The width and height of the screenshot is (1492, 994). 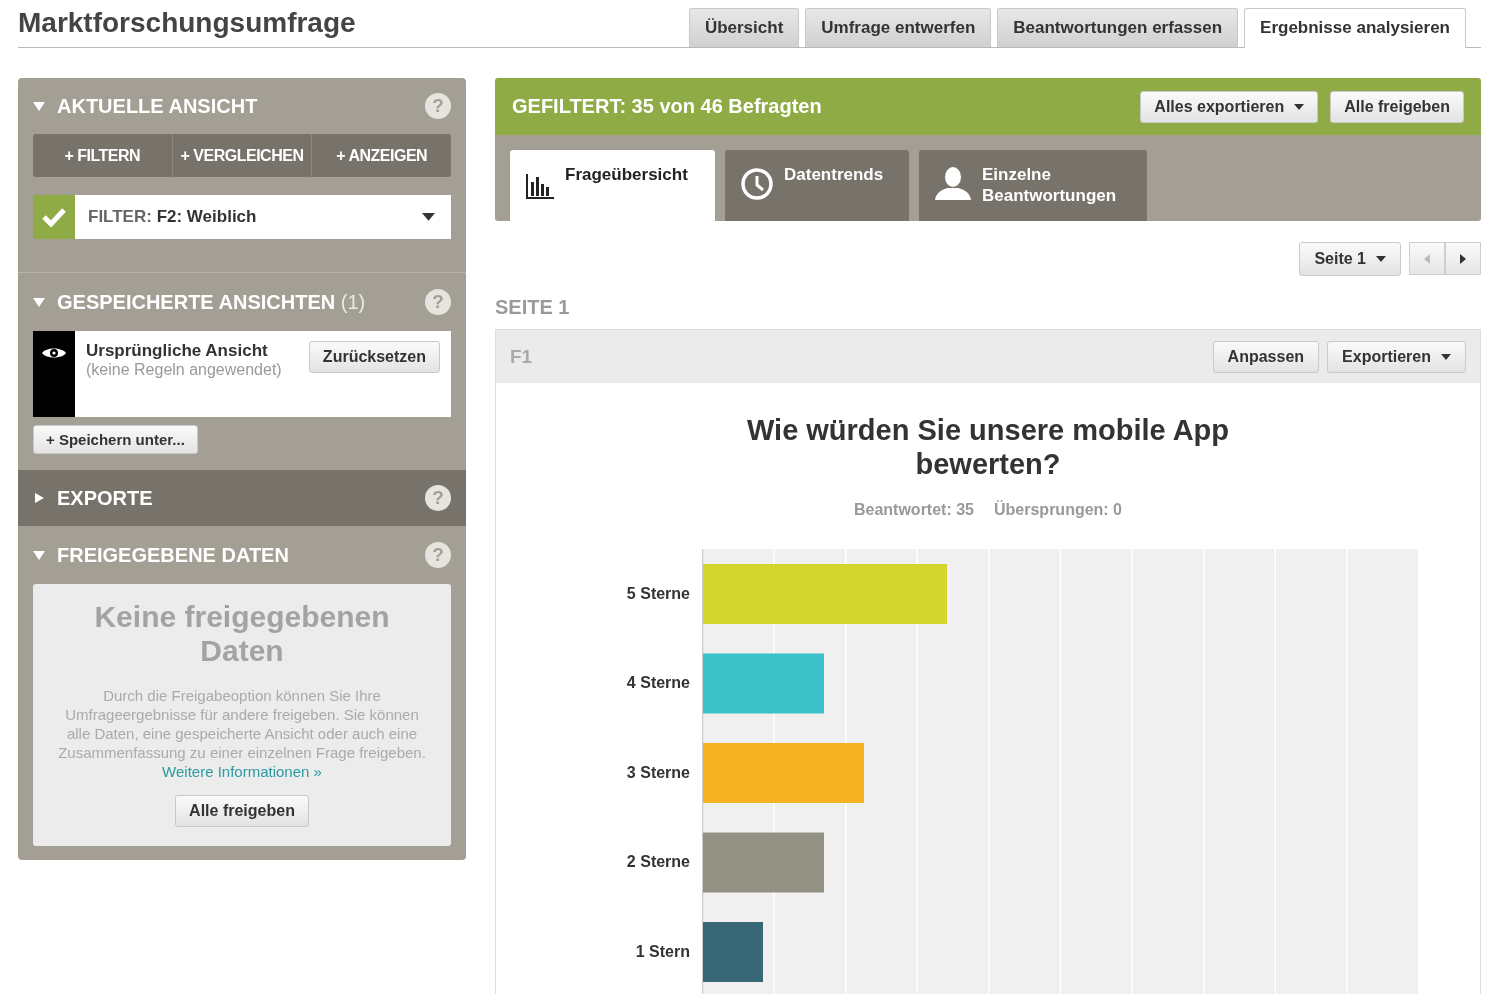 What do you see at coordinates (1396, 356) in the screenshot?
I see `question-button: Exportieren` at bounding box center [1396, 356].